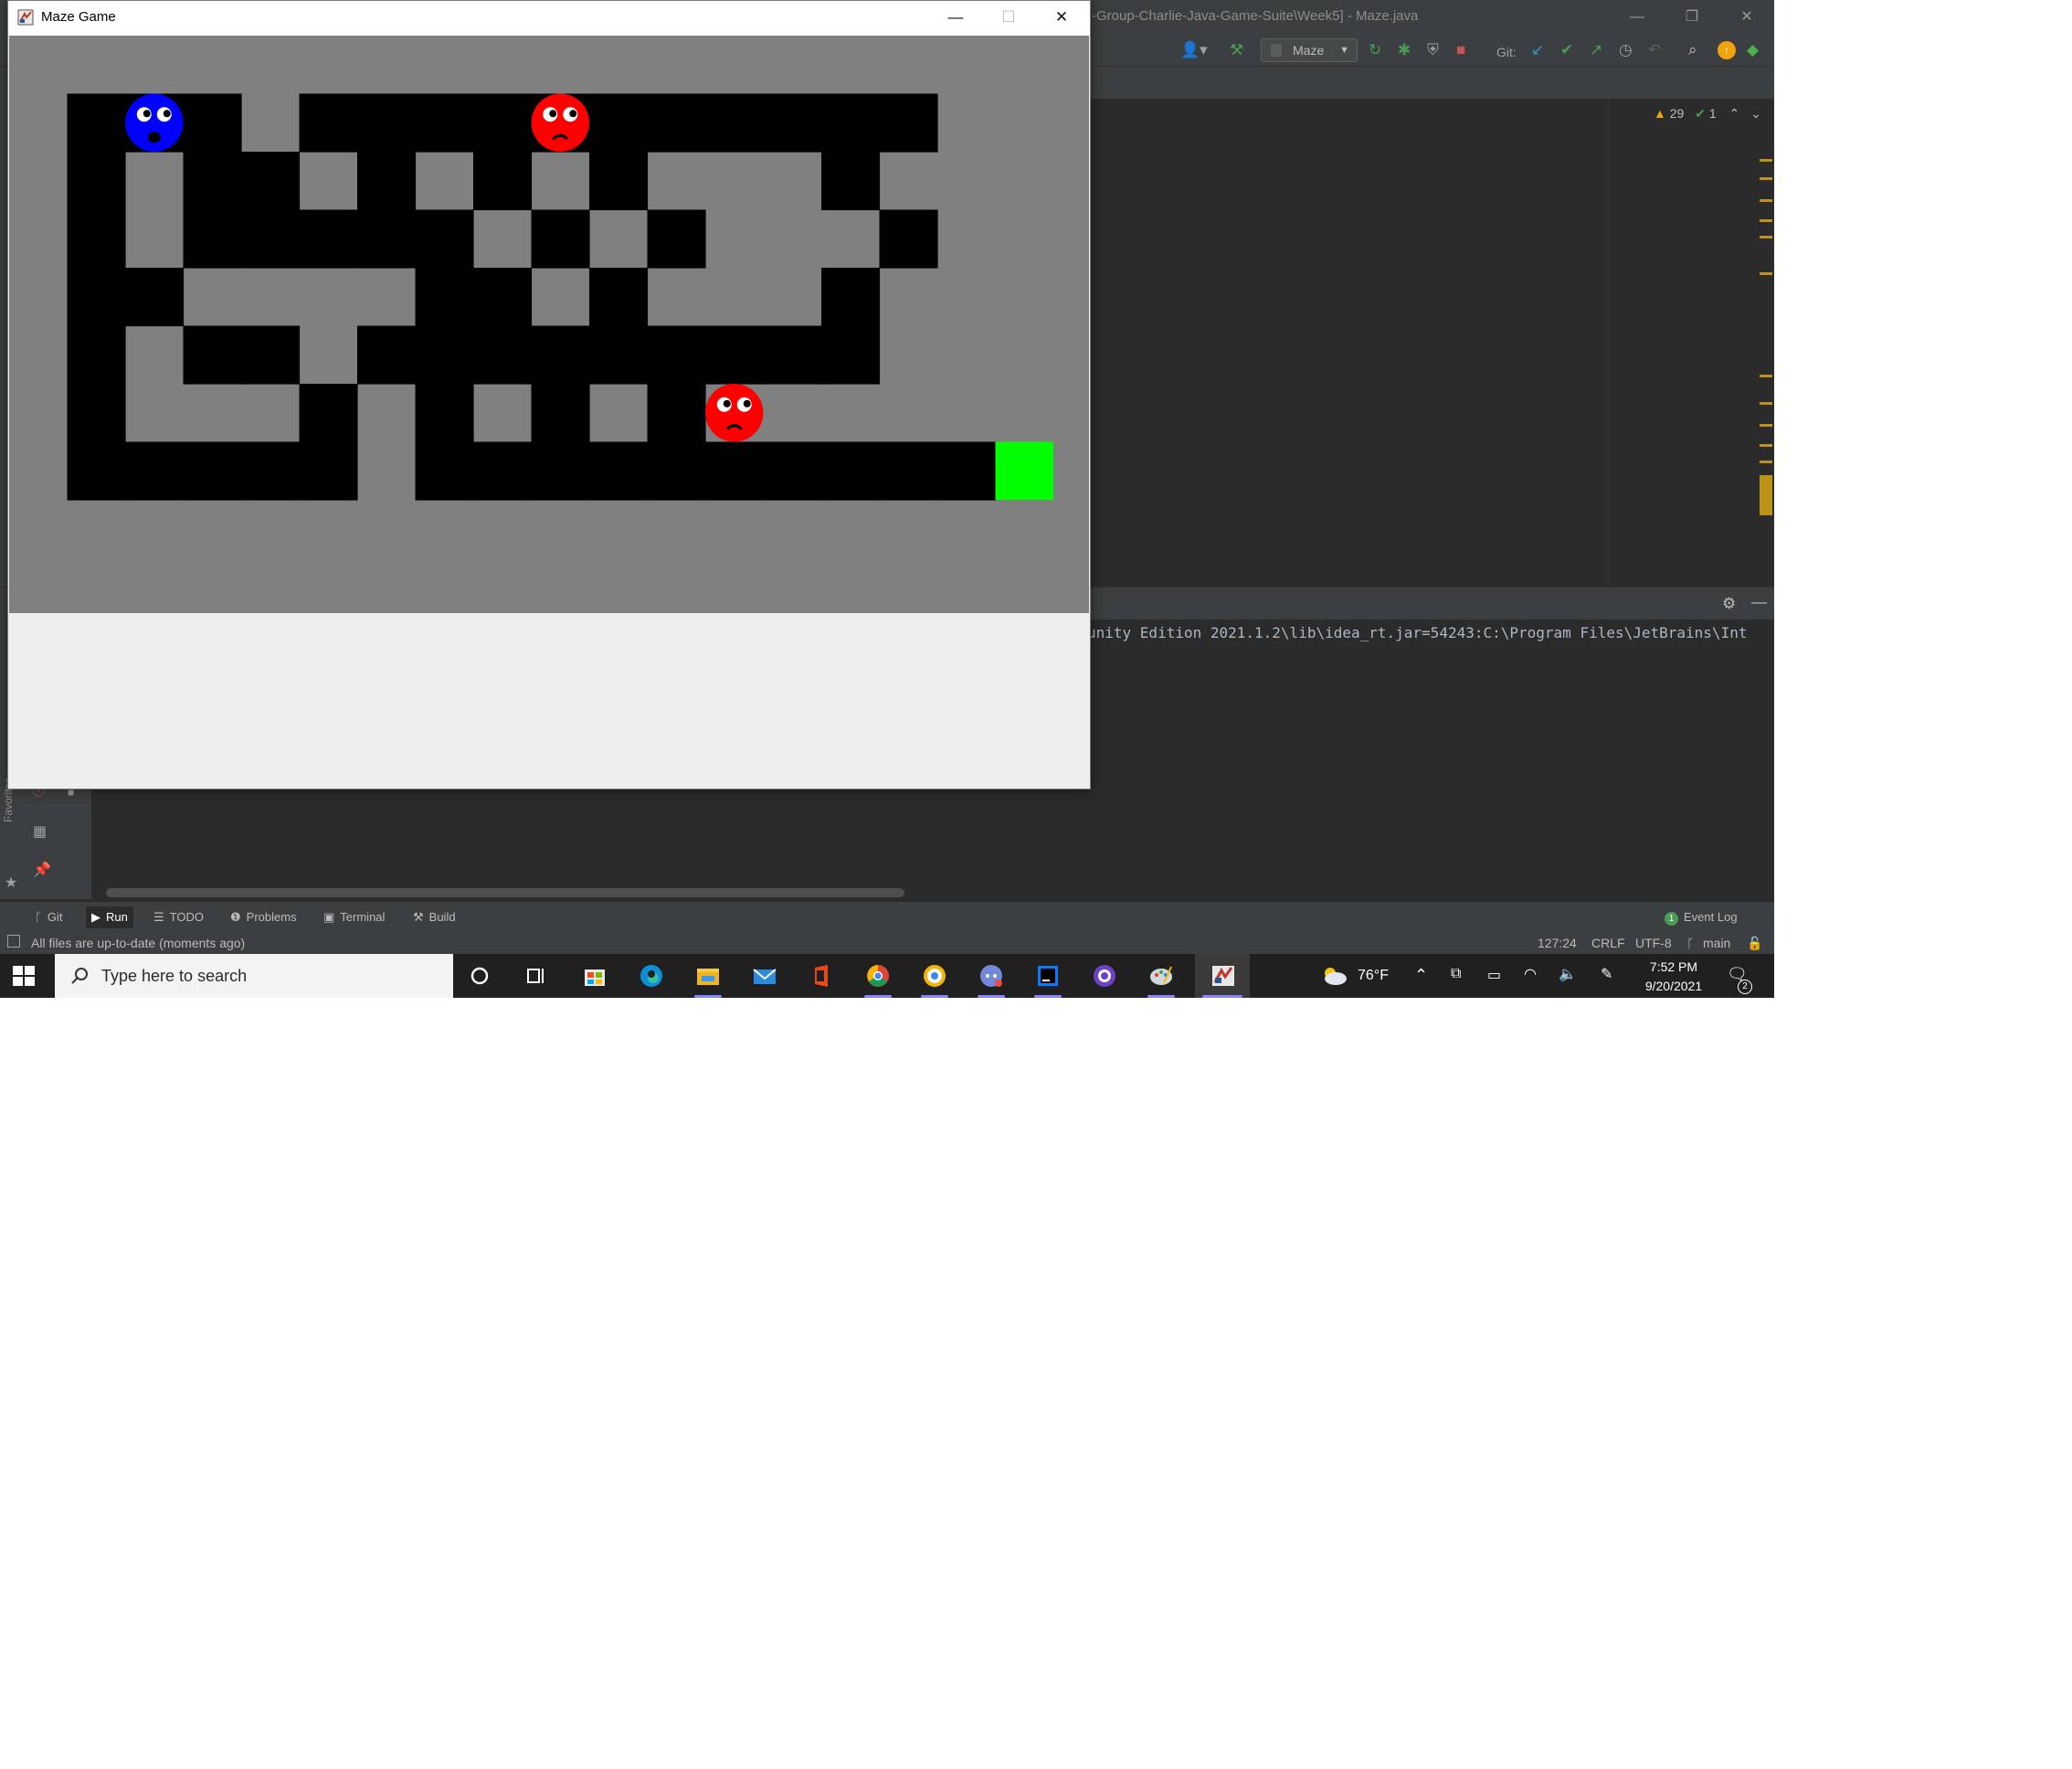 This screenshot has height=1769, width=2072. I want to click on event-log-label: Event Log, so click(1711, 917).